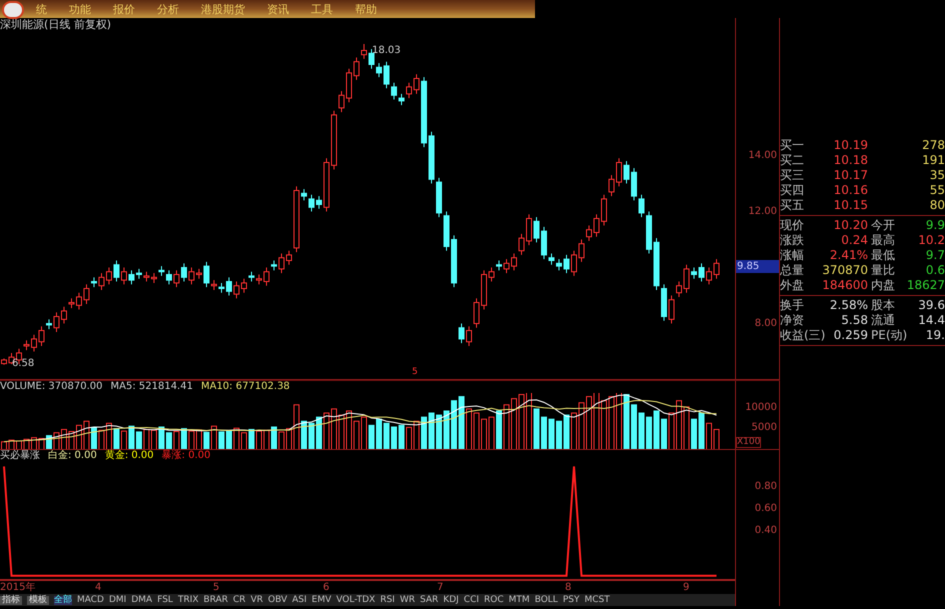 The height and width of the screenshot is (609, 945). What do you see at coordinates (188, 600) in the screenshot?
I see `indicator-tab: TRIX` at bounding box center [188, 600].